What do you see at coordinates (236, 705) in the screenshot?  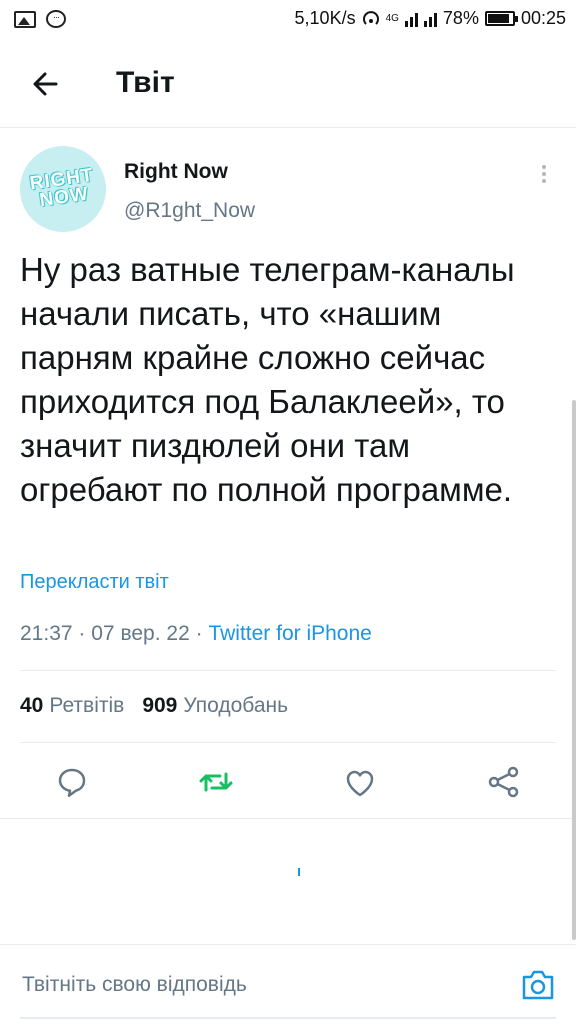 I see `likes-label: Уподобань` at bounding box center [236, 705].